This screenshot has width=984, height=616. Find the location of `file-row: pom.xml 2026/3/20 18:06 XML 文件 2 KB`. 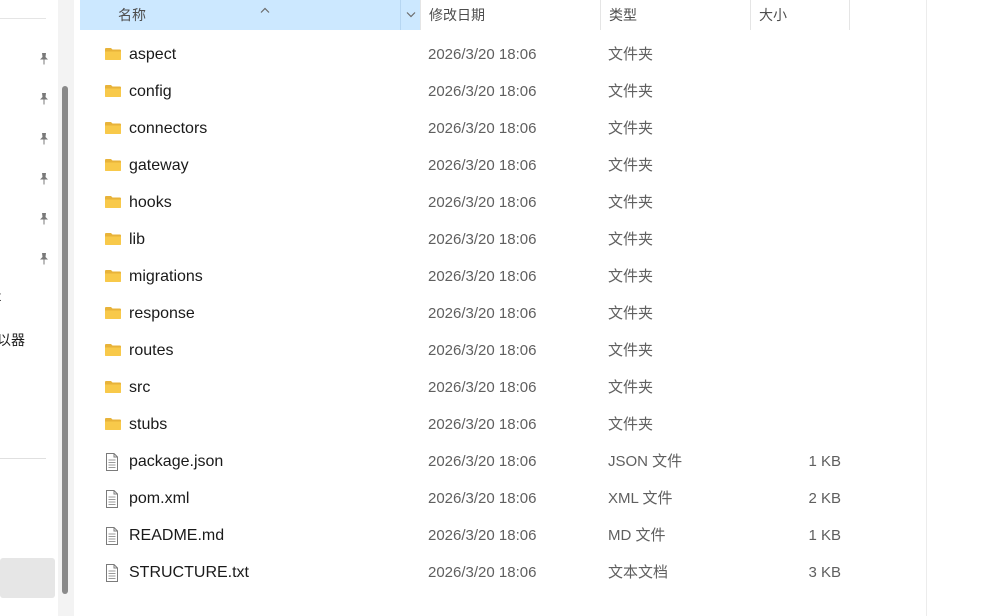

file-row: pom.xml 2026/3/20 18:06 XML 文件 2 KB is located at coordinates (475, 498).